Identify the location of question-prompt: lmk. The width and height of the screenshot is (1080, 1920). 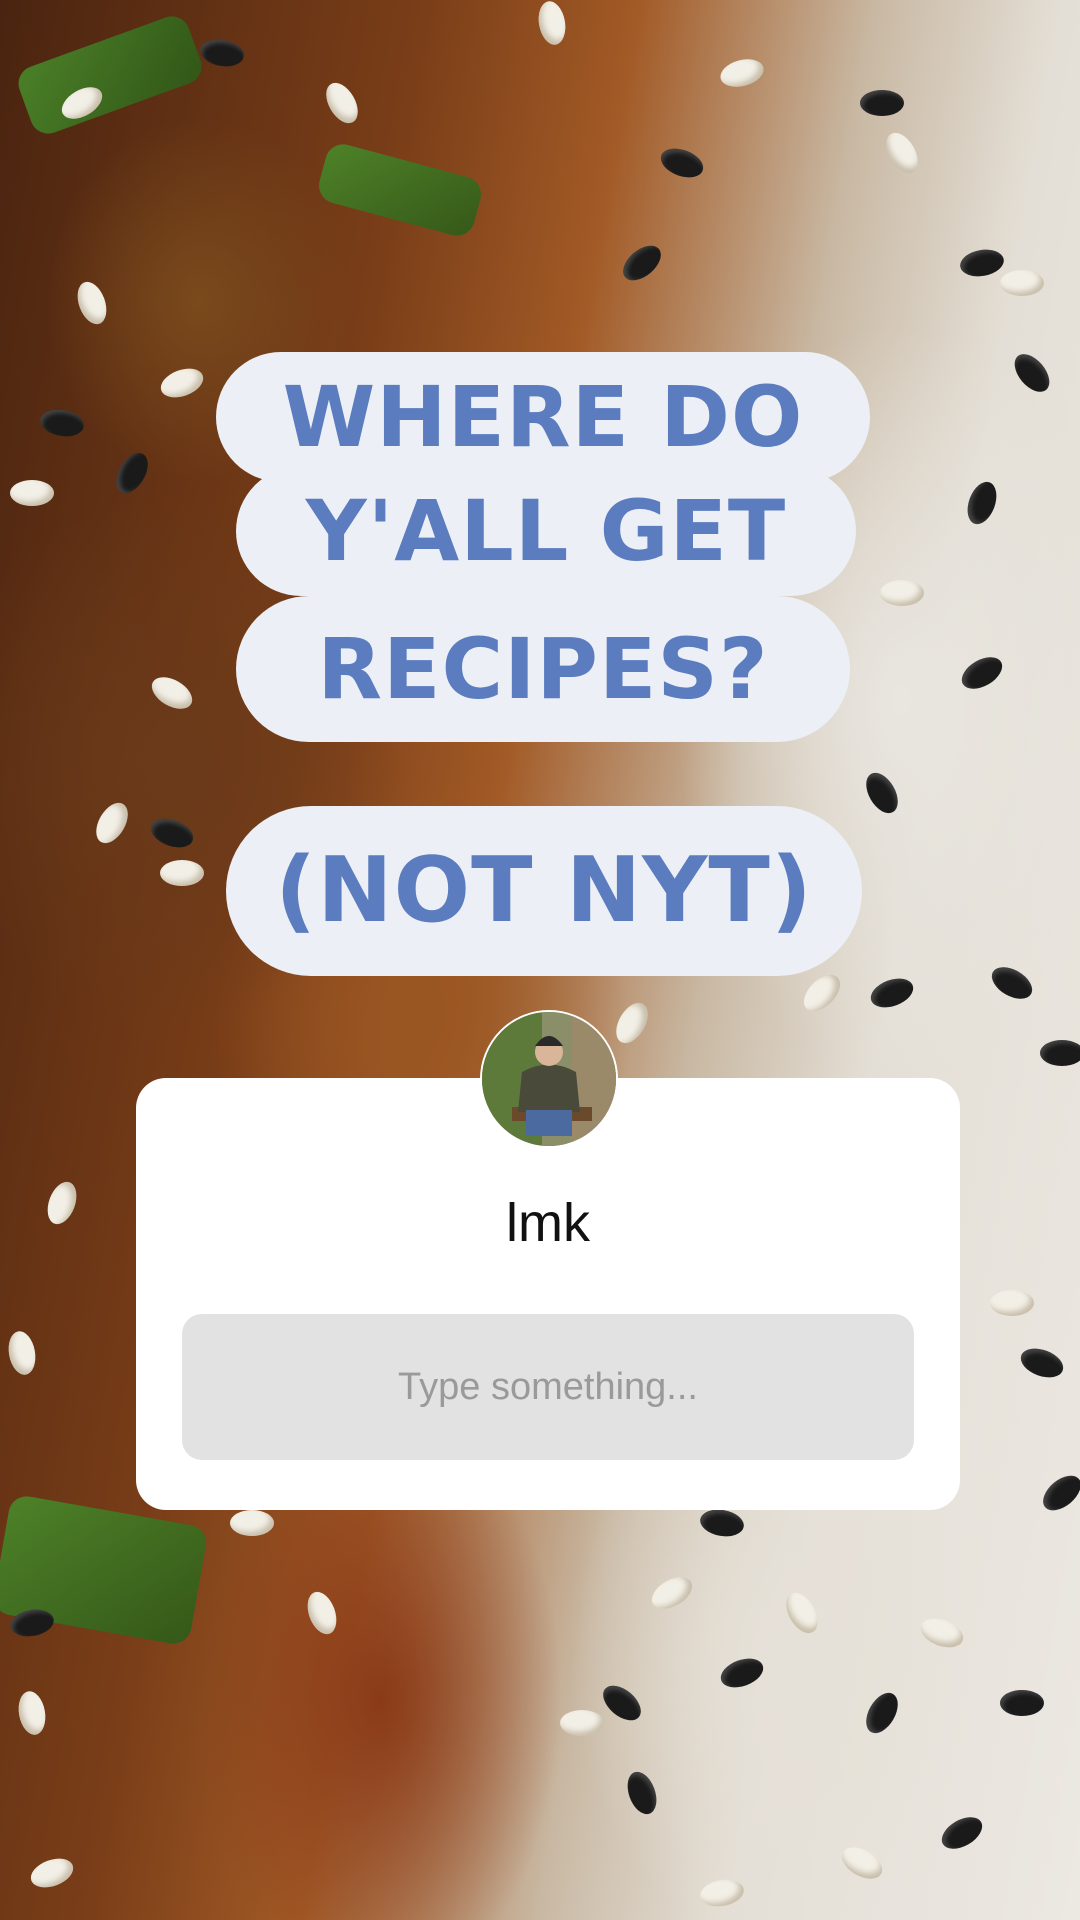
(548, 1223).